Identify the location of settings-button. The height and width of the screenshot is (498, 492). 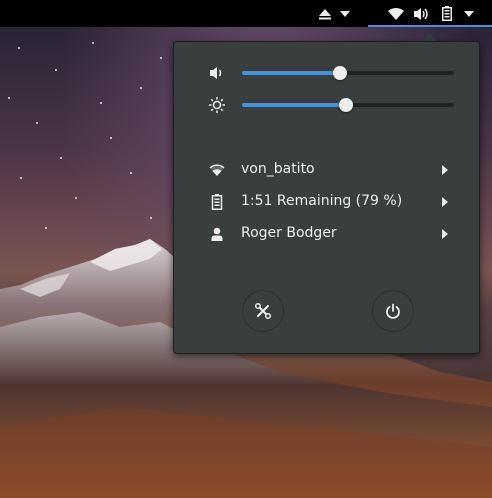
(263, 311).